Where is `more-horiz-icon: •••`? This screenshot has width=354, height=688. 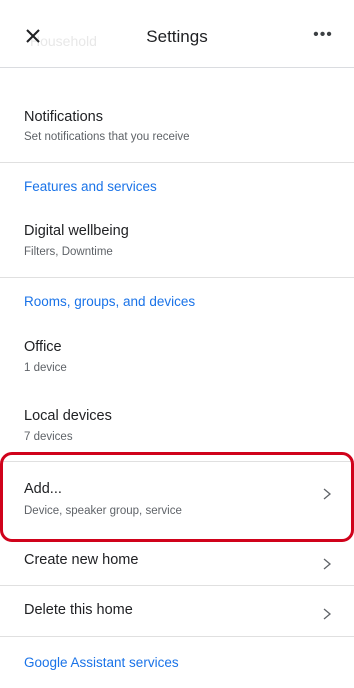
more-horiz-icon: ••• is located at coordinates (323, 34).